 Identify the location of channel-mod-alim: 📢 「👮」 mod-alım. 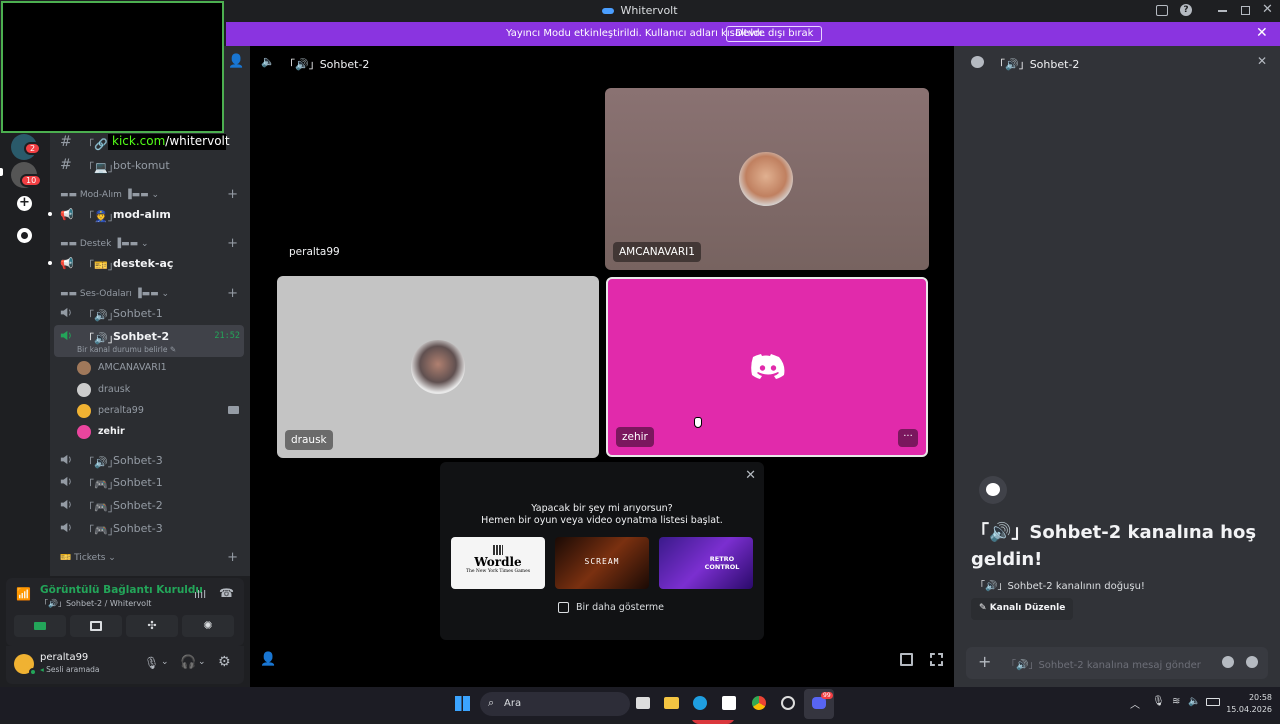
(149, 214).